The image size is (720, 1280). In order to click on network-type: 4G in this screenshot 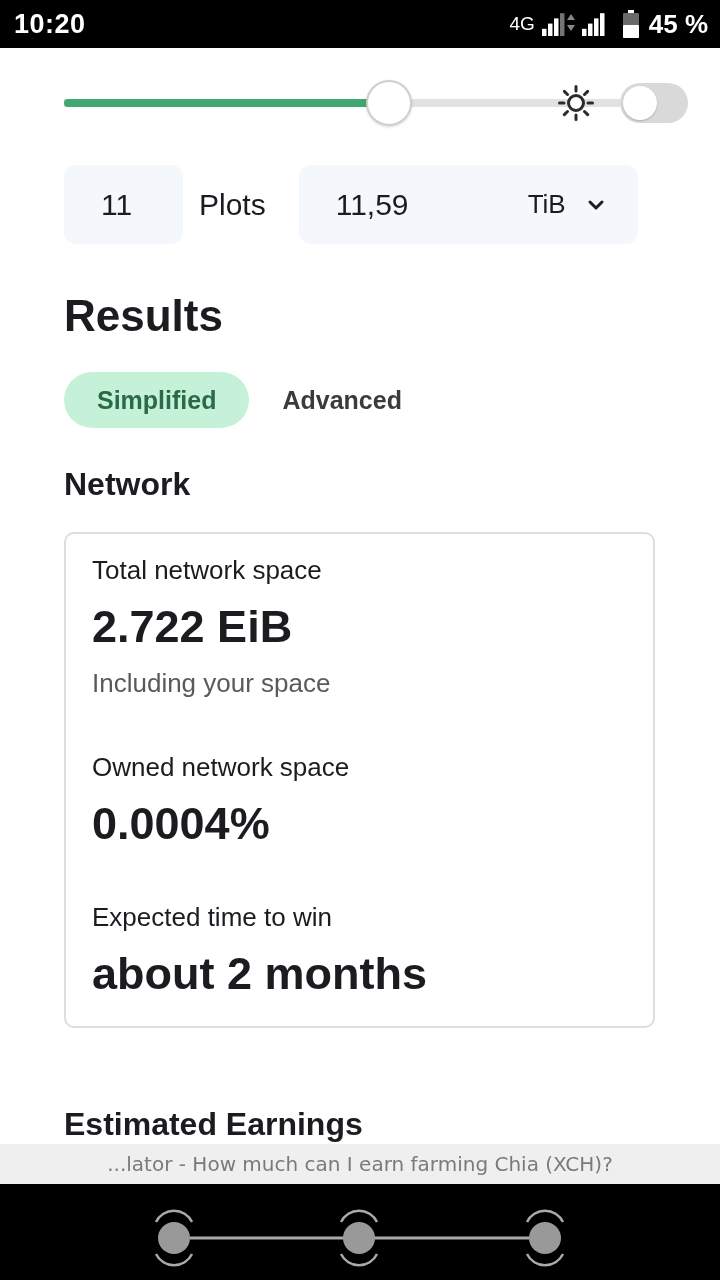, I will do `click(522, 24)`.